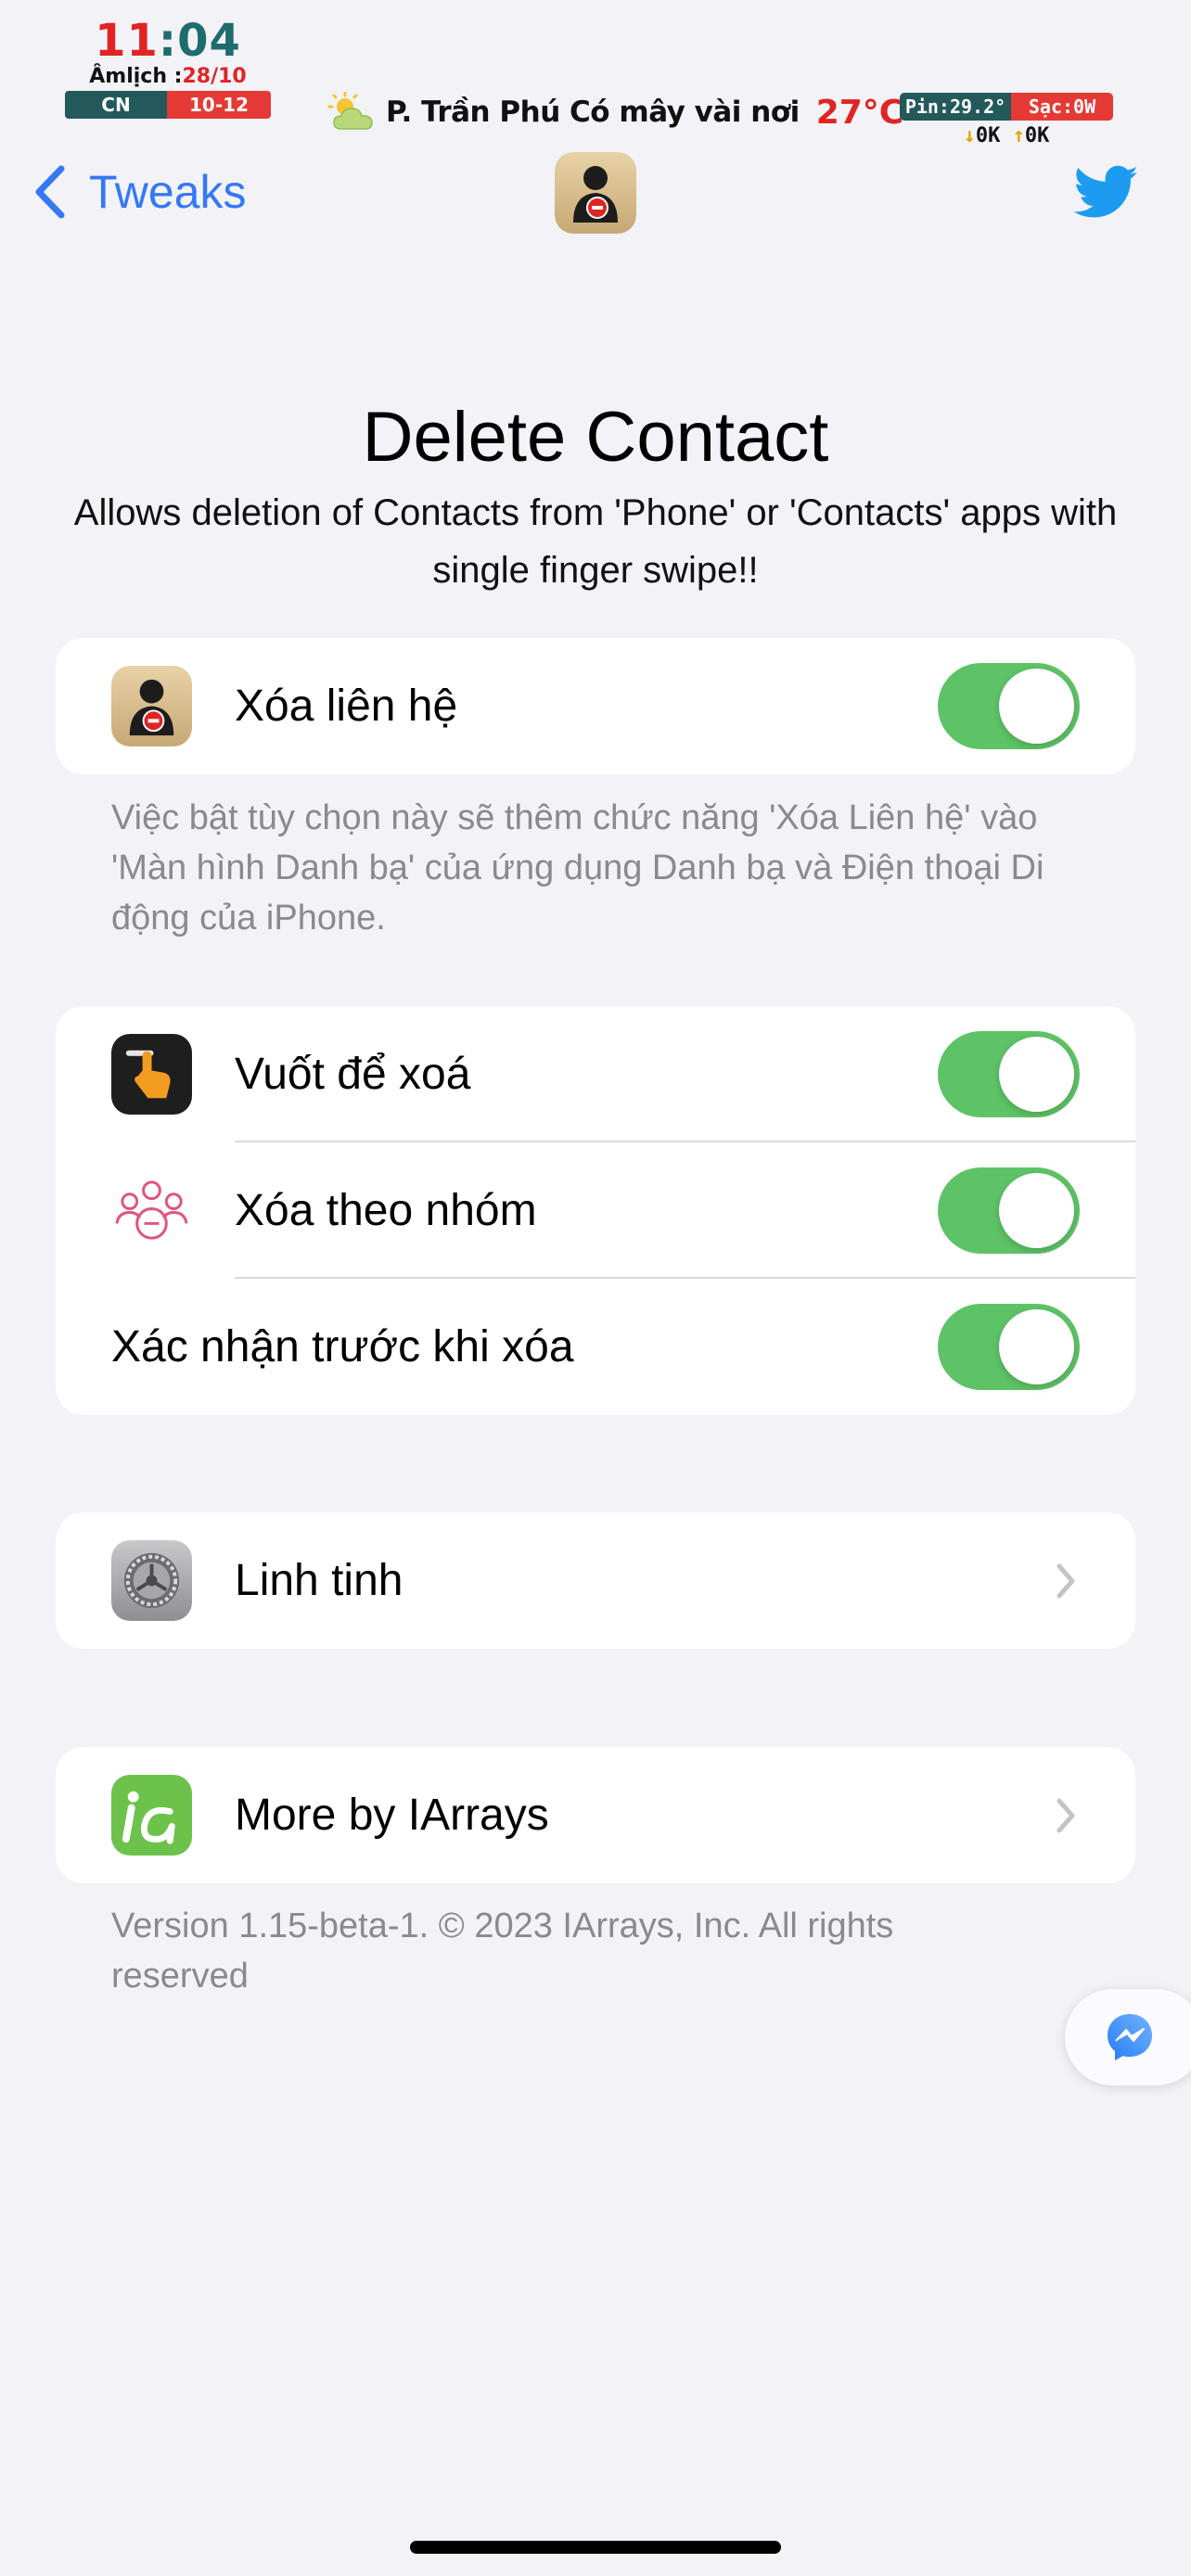 This screenshot has height=2576, width=1191. What do you see at coordinates (151, 1815) in the screenshot?
I see `iarrays-logo-icon` at bounding box center [151, 1815].